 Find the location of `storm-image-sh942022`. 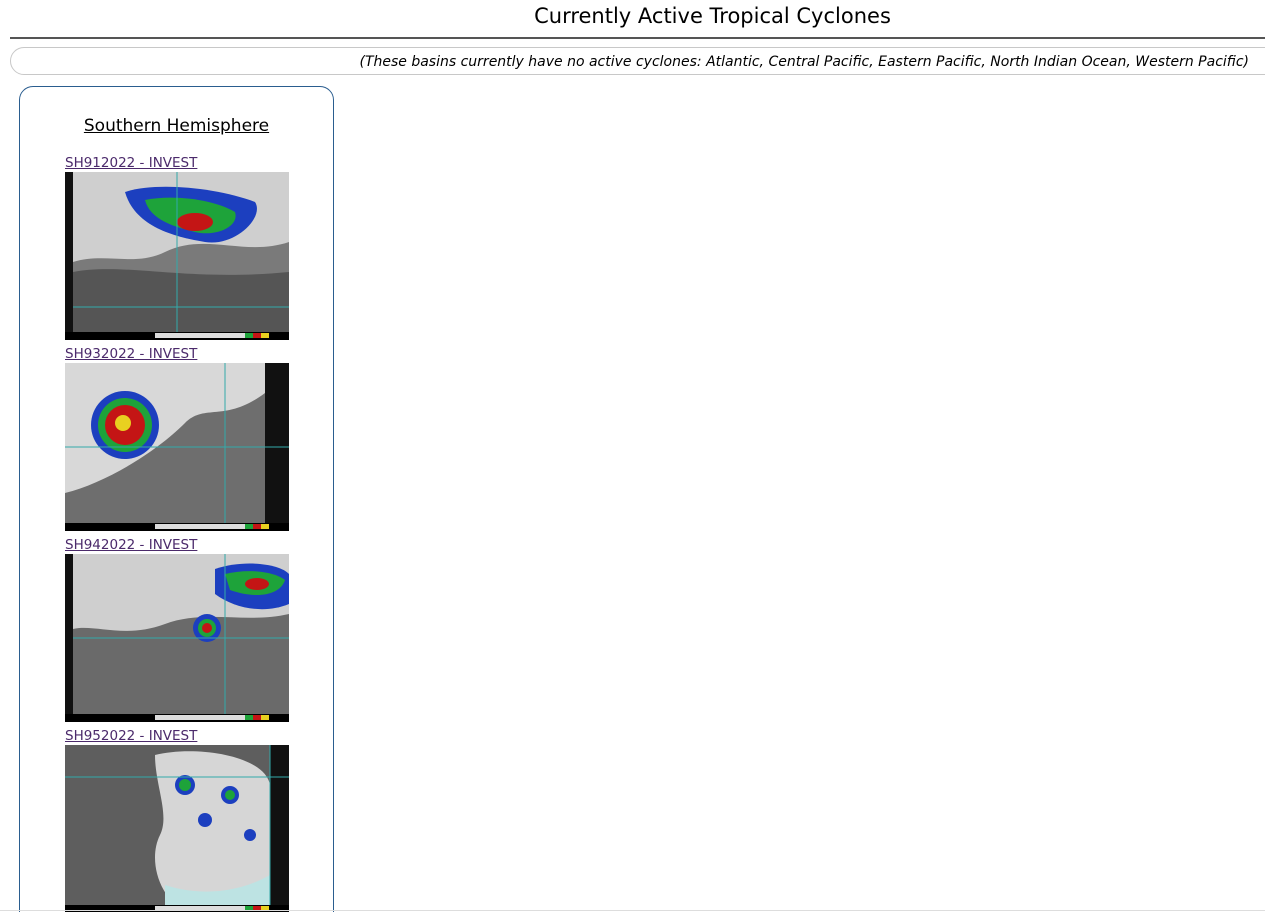

storm-image-sh942022 is located at coordinates (177, 638).